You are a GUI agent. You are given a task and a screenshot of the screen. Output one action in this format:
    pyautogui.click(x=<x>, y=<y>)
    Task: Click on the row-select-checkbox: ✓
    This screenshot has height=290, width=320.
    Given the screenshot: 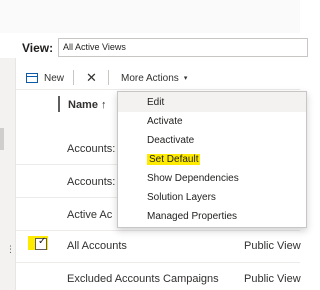 What is the action you would take?
    pyautogui.click(x=41, y=243)
    